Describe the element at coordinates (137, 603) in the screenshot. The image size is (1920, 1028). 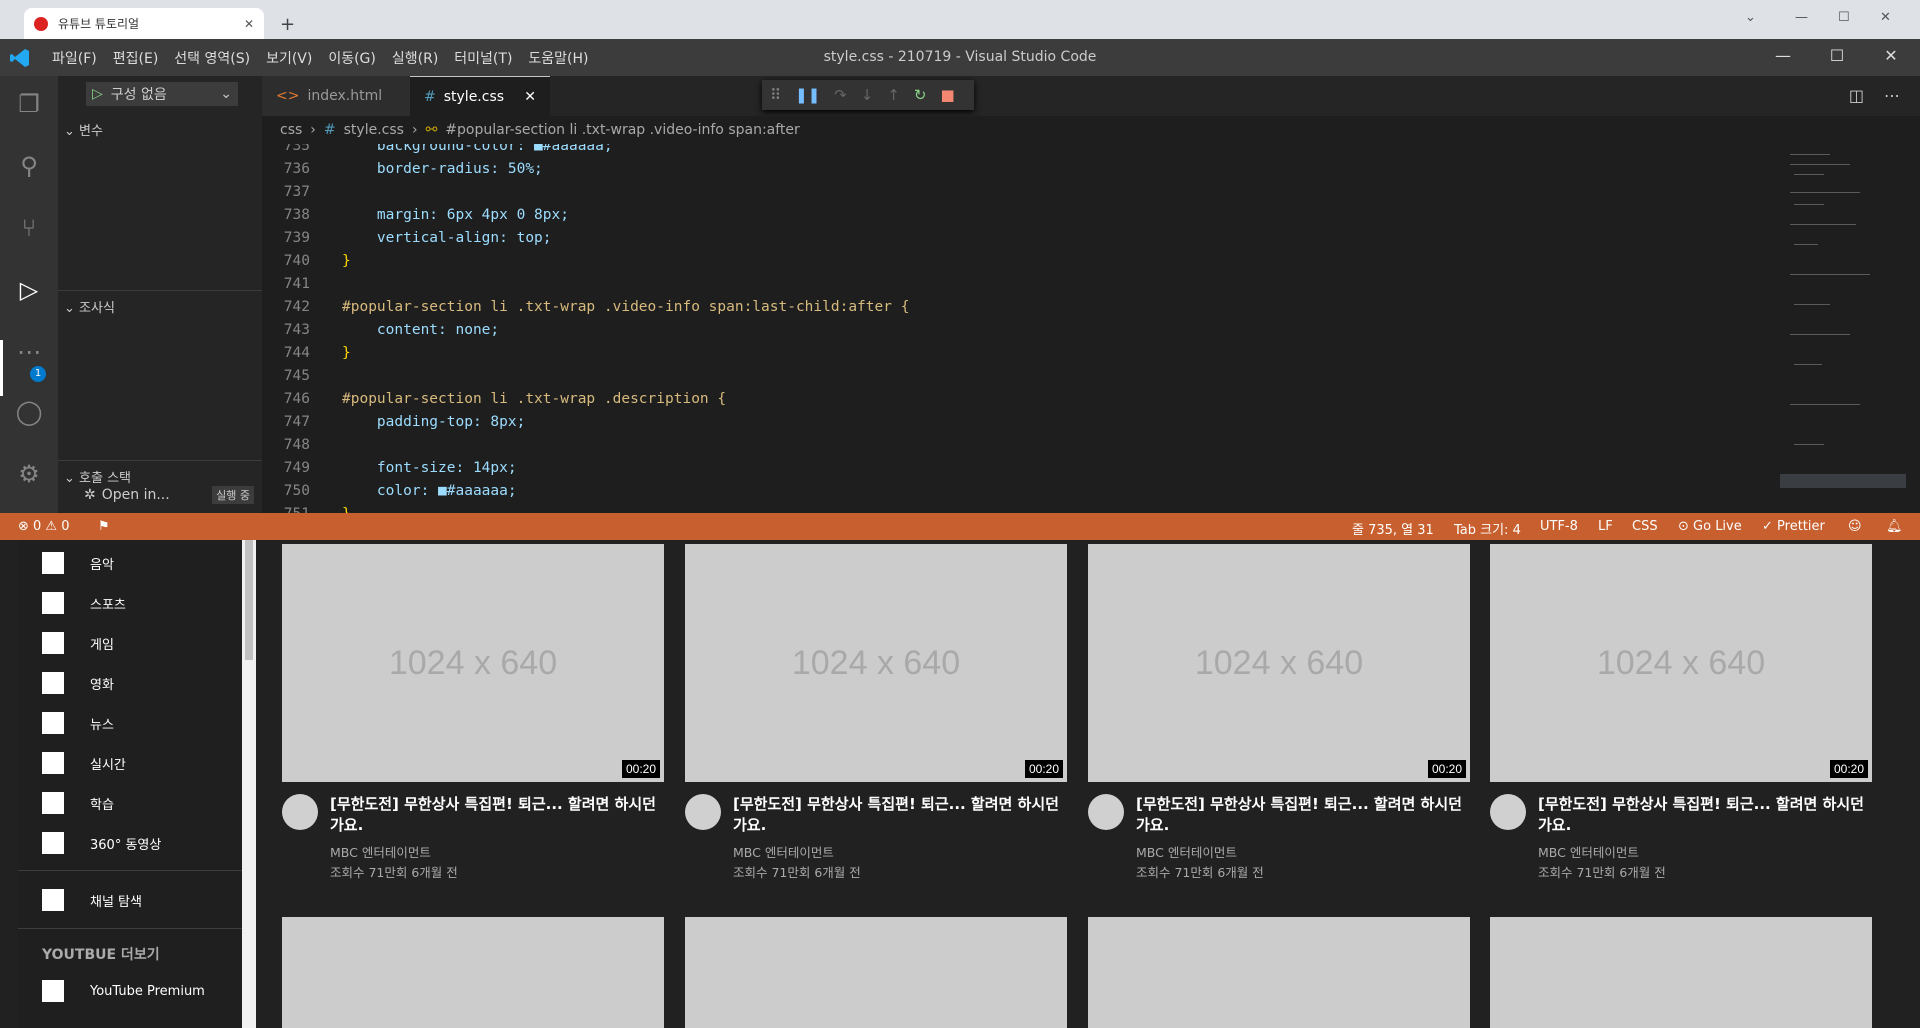
I see `sidebar-item-sports: 스포츠` at that location.